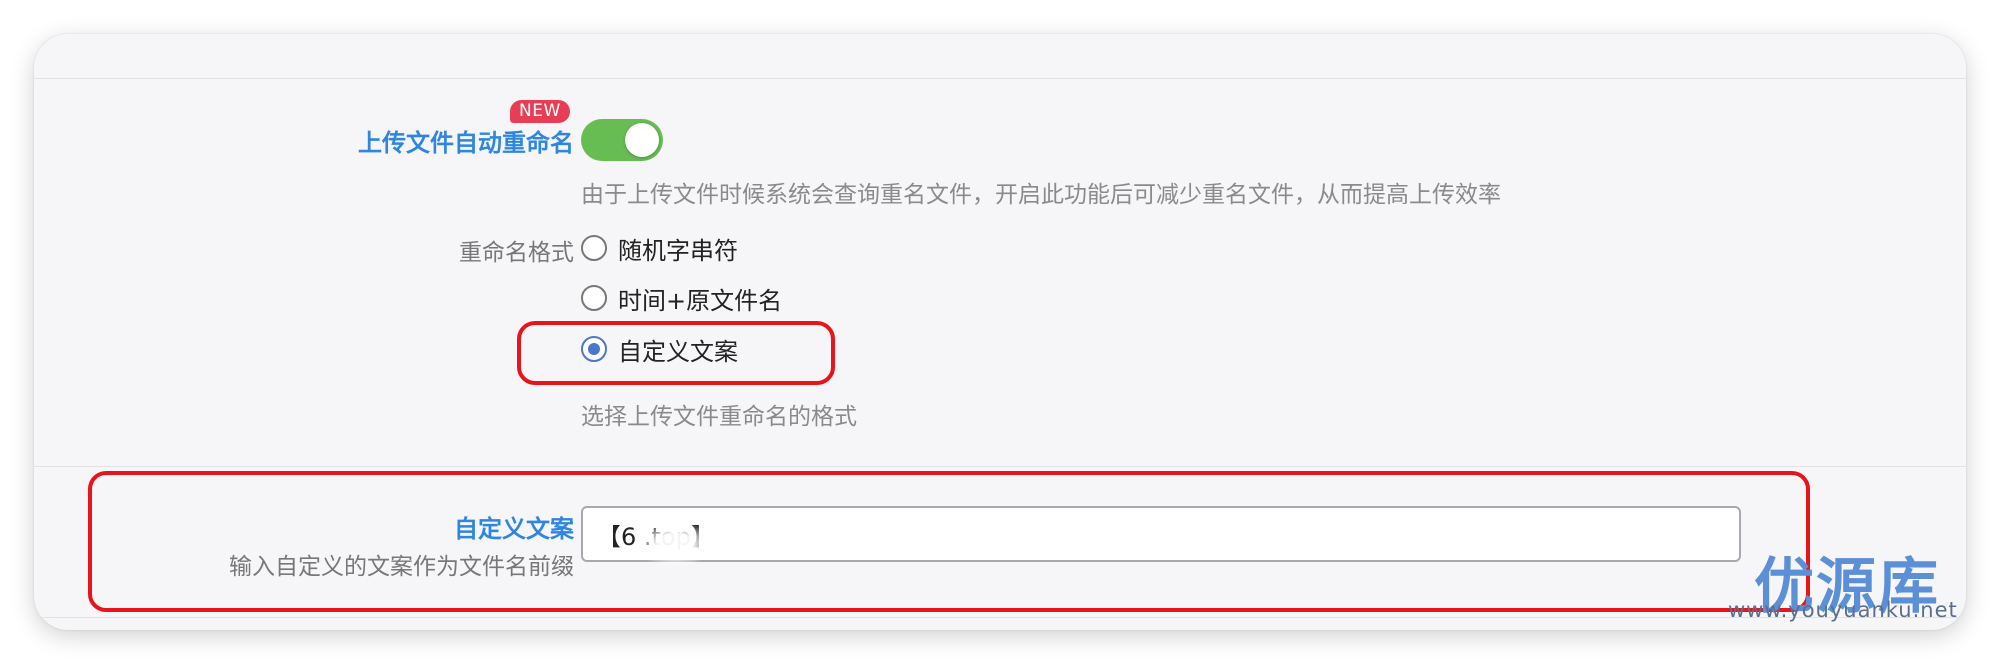  Describe the element at coordinates (1161, 534) in the screenshot. I see `custom-text-input` at that location.